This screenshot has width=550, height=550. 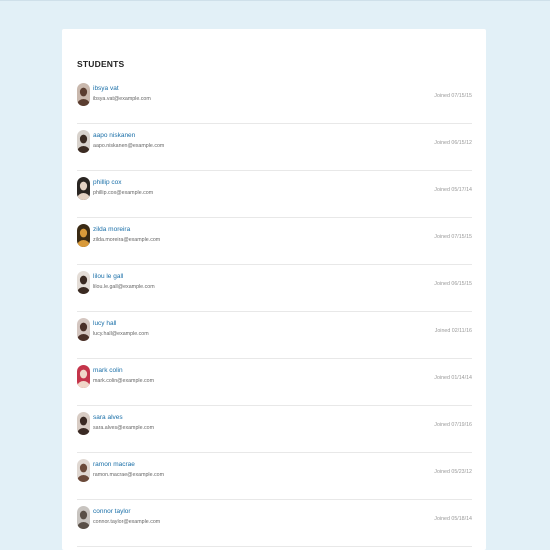 I want to click on student-email: ibsya.vat@example.com, so click(x=122, y=99).